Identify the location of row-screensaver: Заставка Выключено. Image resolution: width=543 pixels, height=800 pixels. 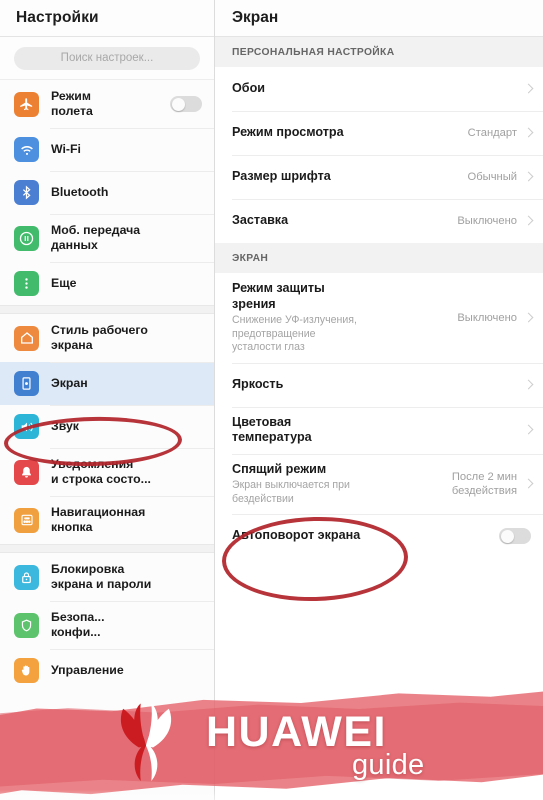
(379, 221).